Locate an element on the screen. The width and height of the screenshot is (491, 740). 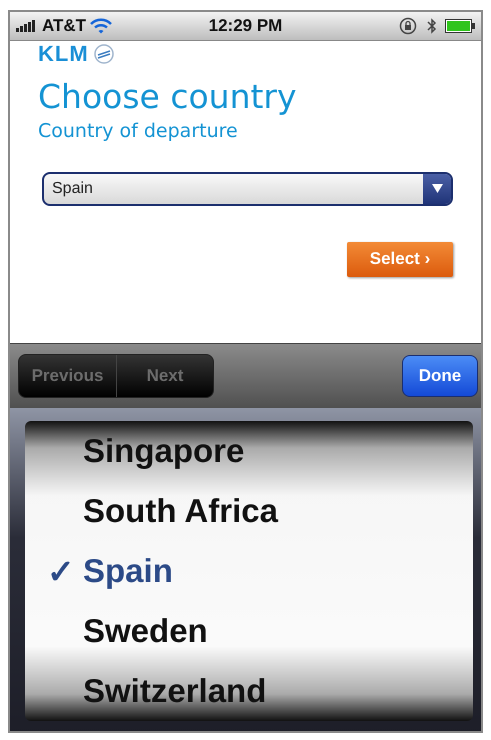
picker-option: Sweden is located at coordinates (145, 631).